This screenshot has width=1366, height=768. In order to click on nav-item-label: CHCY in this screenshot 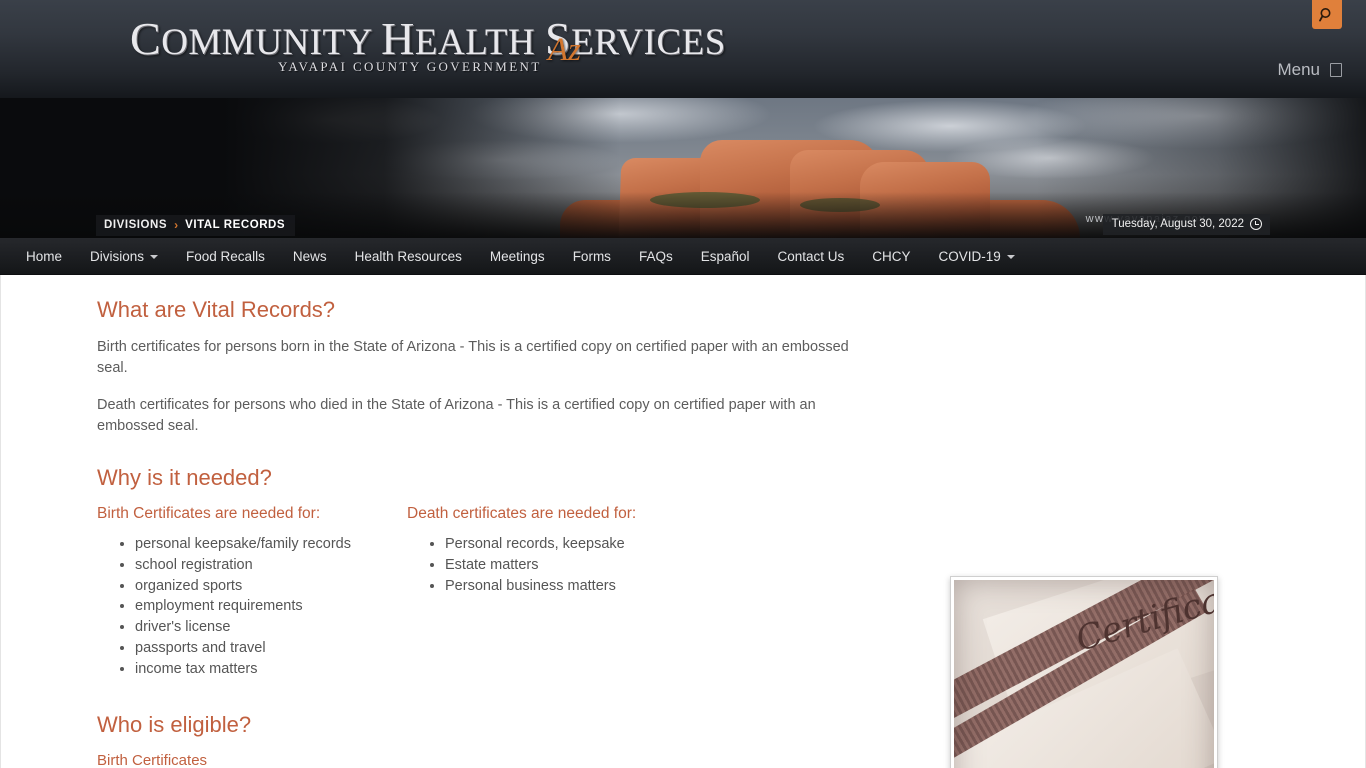, I will do `click(891, 256)`.